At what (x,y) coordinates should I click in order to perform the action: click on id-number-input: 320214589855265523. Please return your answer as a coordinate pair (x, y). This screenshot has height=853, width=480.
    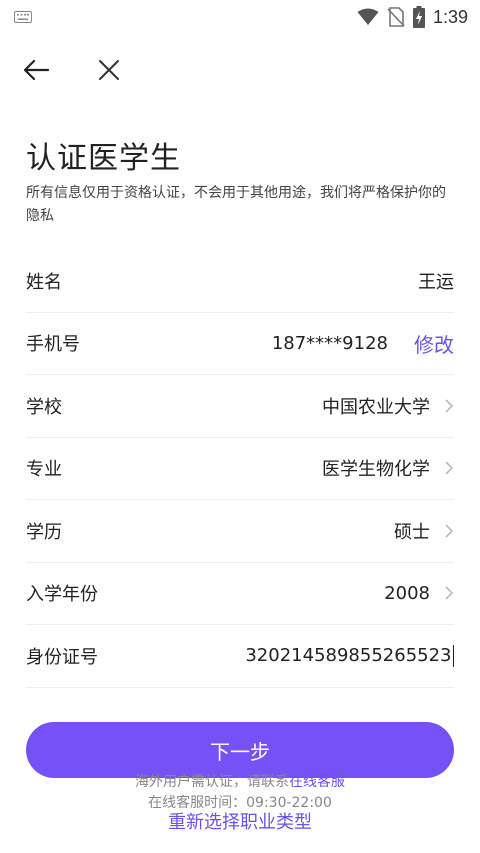
    Looking at the image, I should click on (349, 656).